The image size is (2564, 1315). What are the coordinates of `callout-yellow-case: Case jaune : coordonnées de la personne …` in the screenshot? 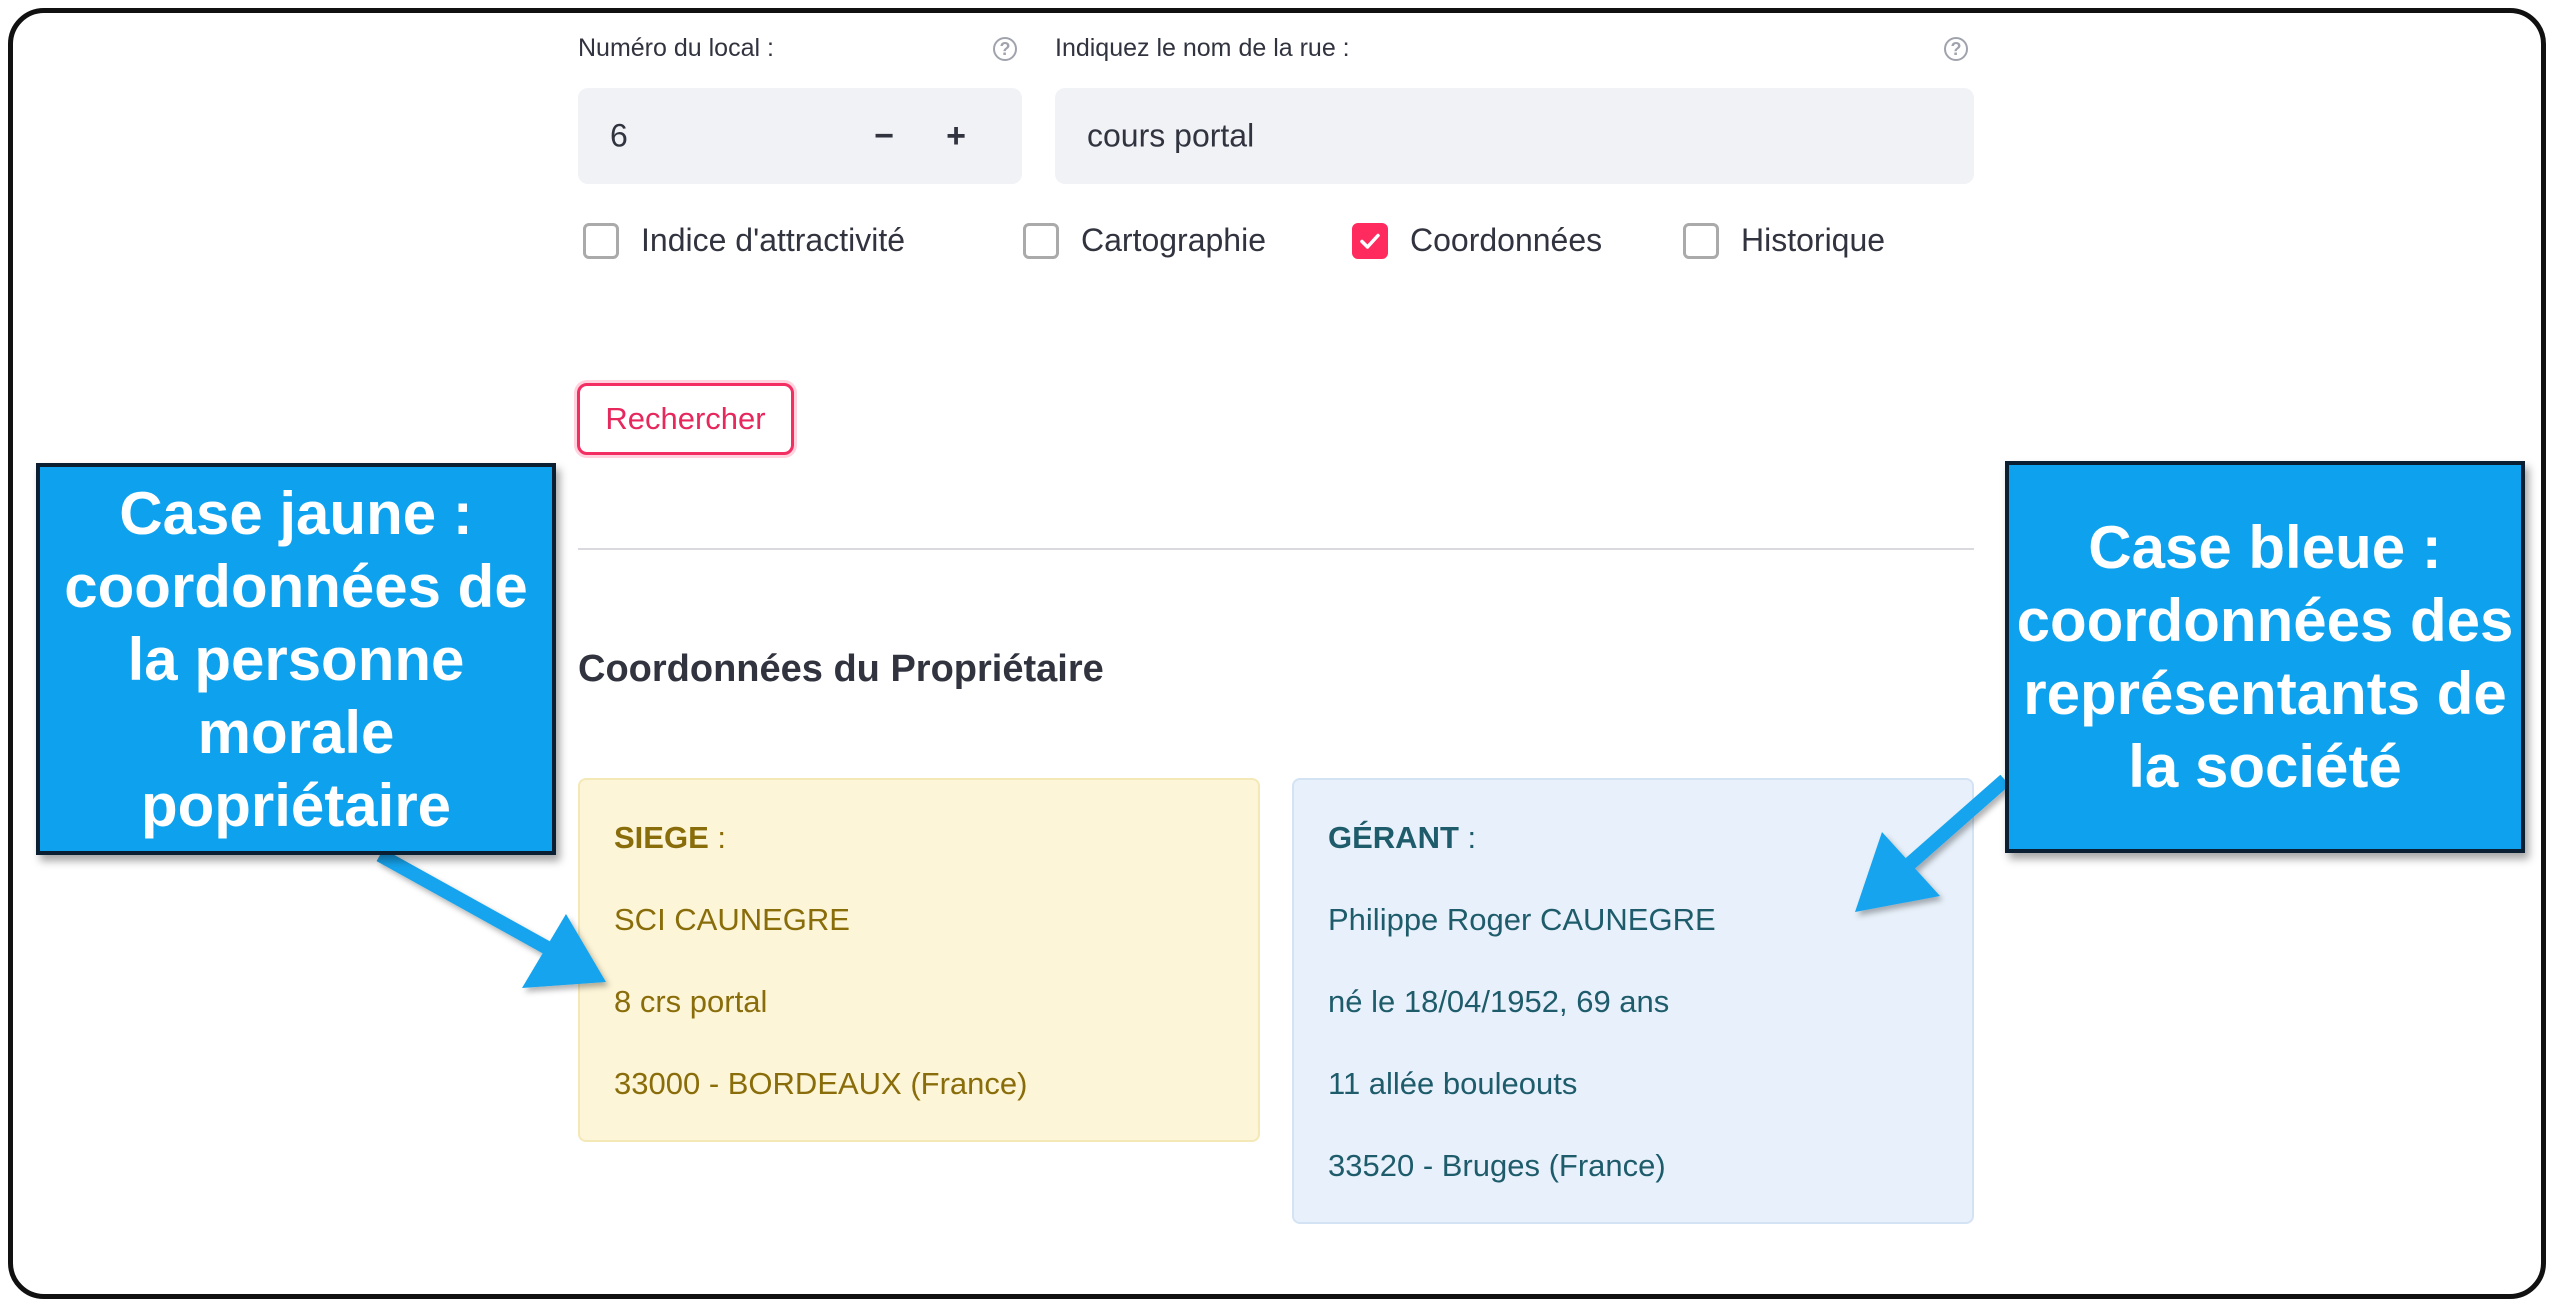 It's located at (296, 659).